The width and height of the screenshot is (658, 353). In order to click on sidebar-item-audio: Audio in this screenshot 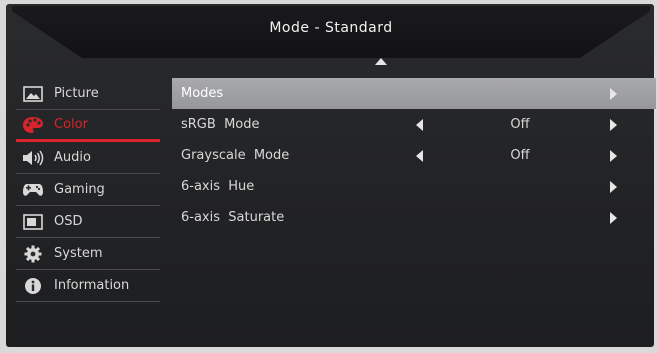, I will do `click(88, 158)`.